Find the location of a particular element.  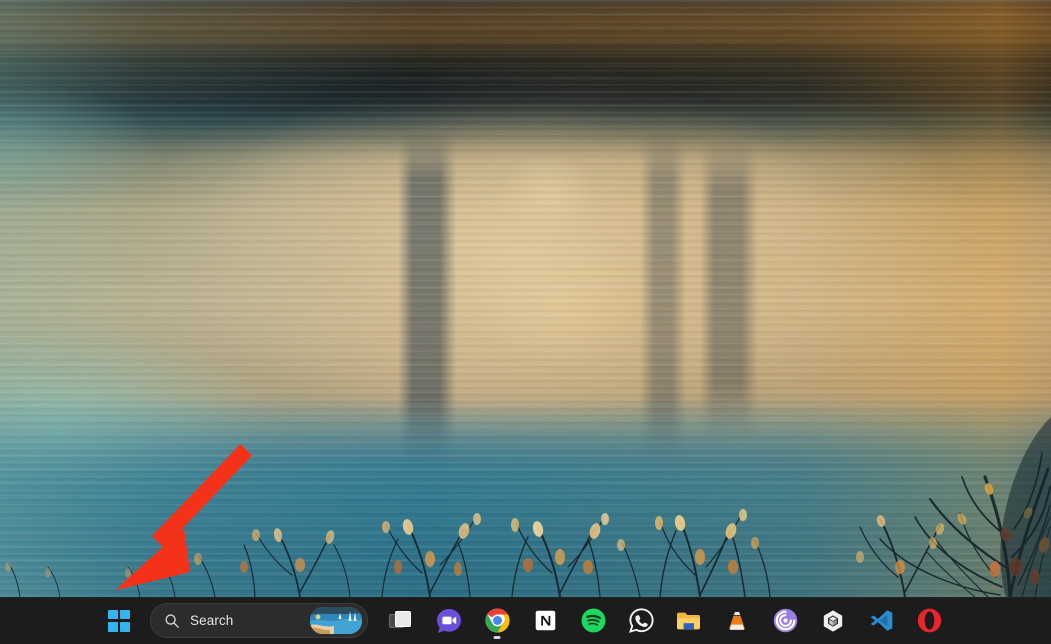

bittorrent-icon is located at coordinates (785, 621).